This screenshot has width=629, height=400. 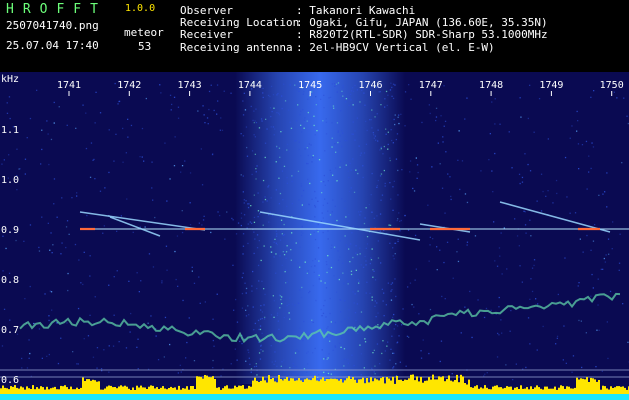 What do you see at coordinates (10, 380) in the screenshot?
I see `y-tick-label: 0.6` at bounding box center [10, 380].